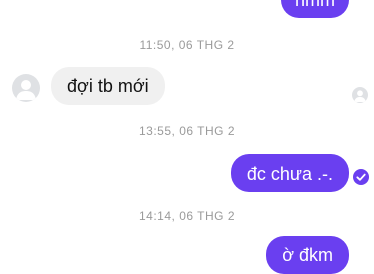 This screenshot has height=274, width=374. What do you see at coordinates (187, 216) in the screenshot?
I see `message-timestamp: 14:14, 06 THG 2` at bounding box center [187, 216].